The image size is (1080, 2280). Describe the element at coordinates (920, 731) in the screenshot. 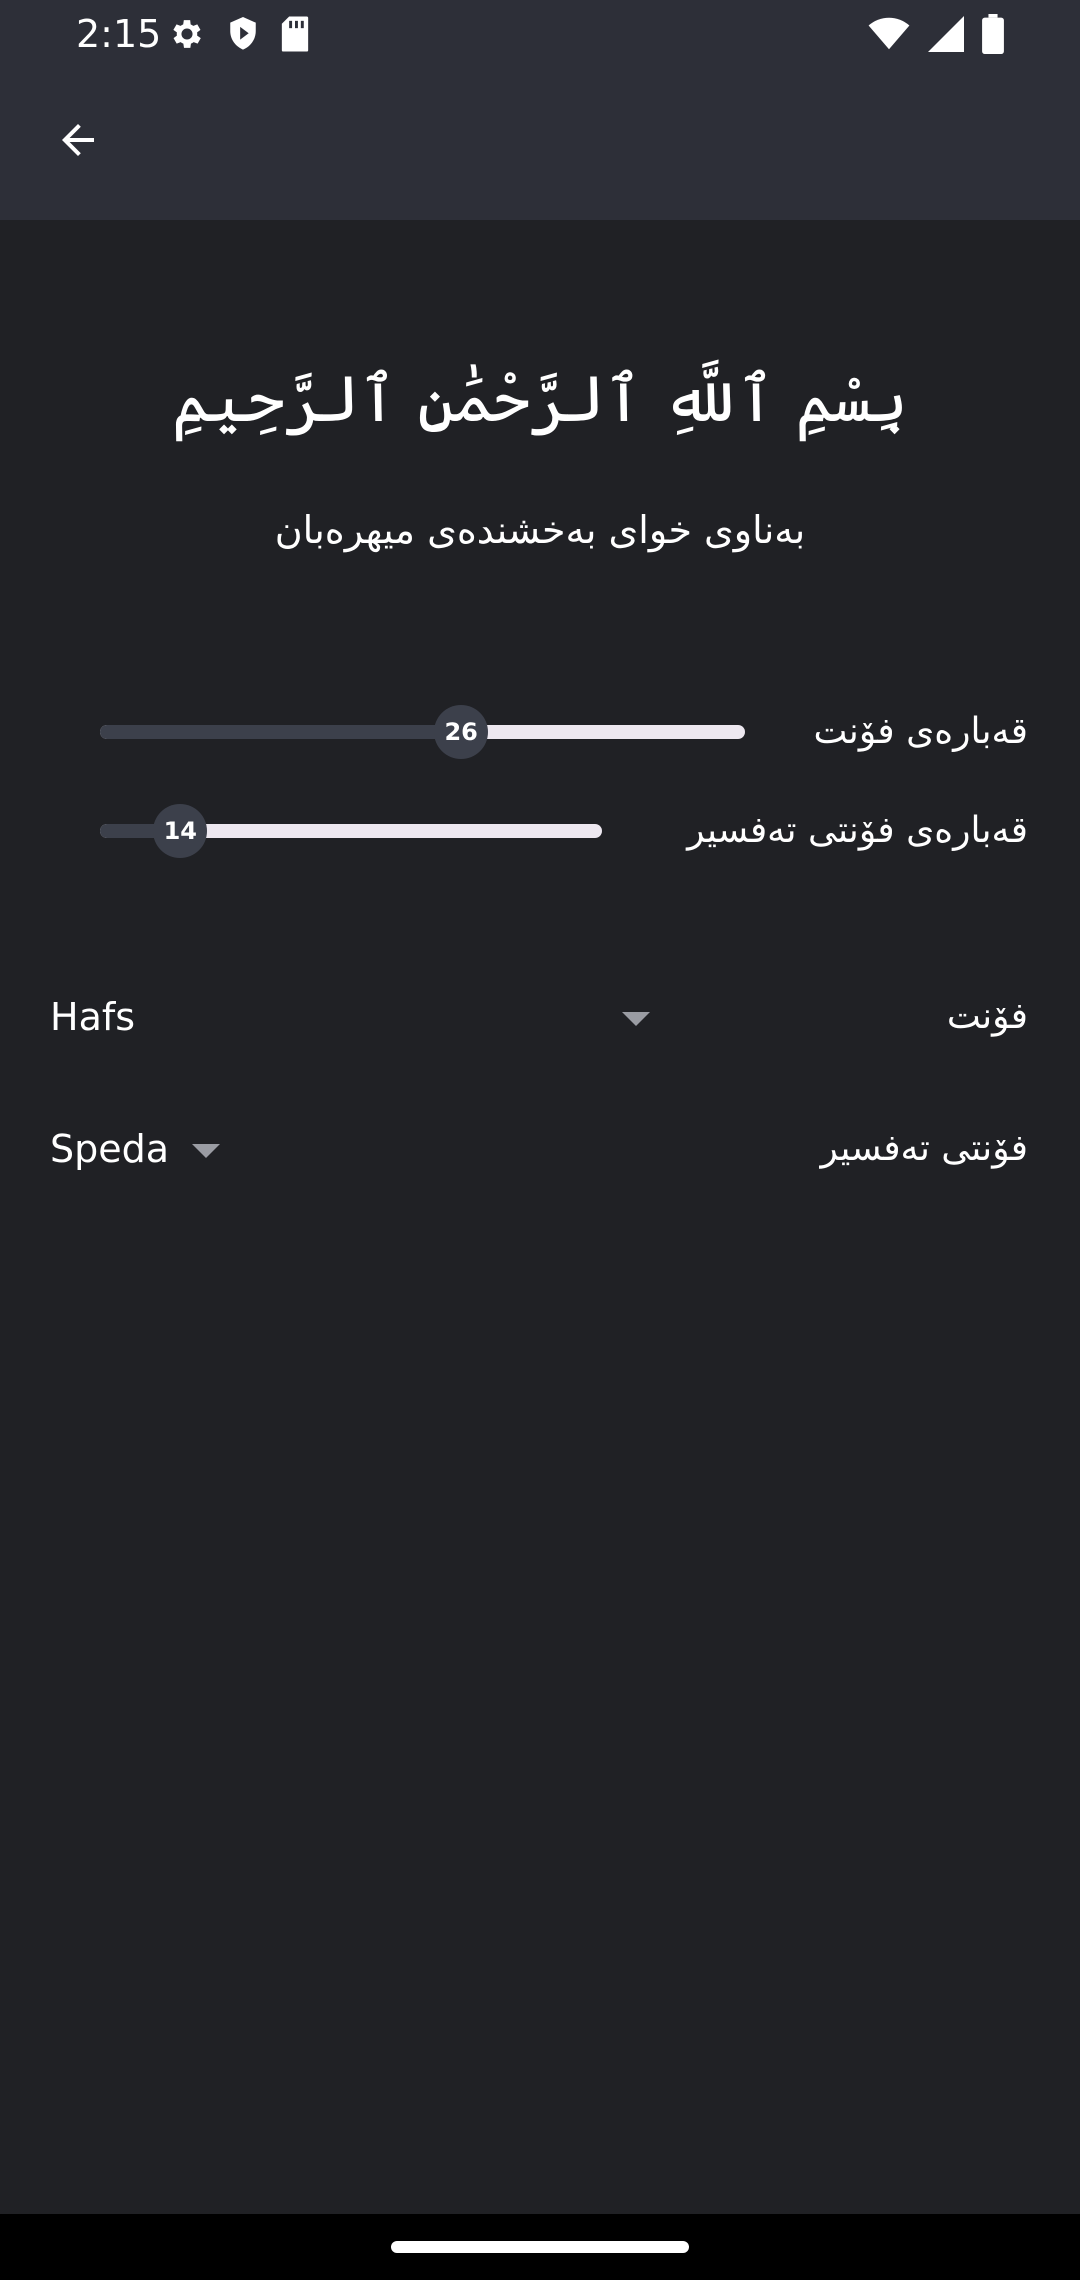

I see `font-size-label: قەبارەی فۆنت` at that location.